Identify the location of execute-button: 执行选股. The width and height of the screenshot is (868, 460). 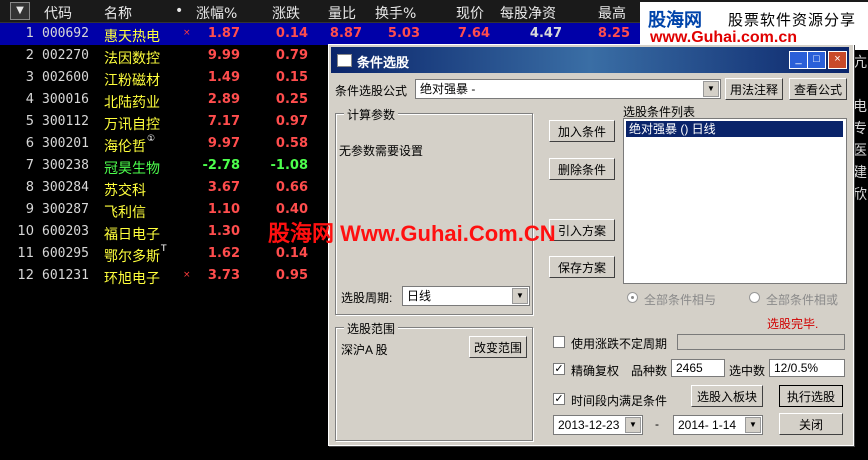
(811, 396).